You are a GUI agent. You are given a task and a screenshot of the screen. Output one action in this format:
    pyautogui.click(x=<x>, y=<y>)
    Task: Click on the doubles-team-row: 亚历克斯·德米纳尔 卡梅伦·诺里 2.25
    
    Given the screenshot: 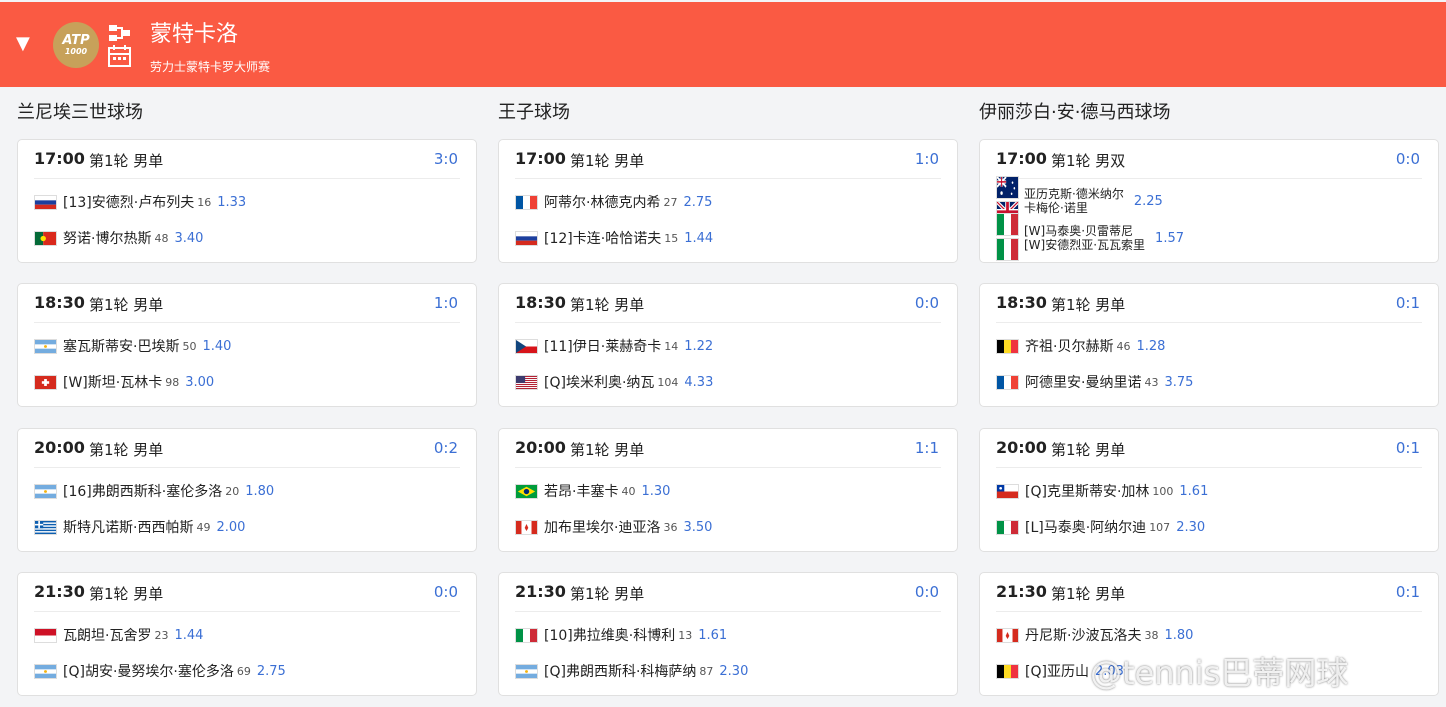 What is the action you would take?
    pyautogui.click(x=1209, y=200)
    